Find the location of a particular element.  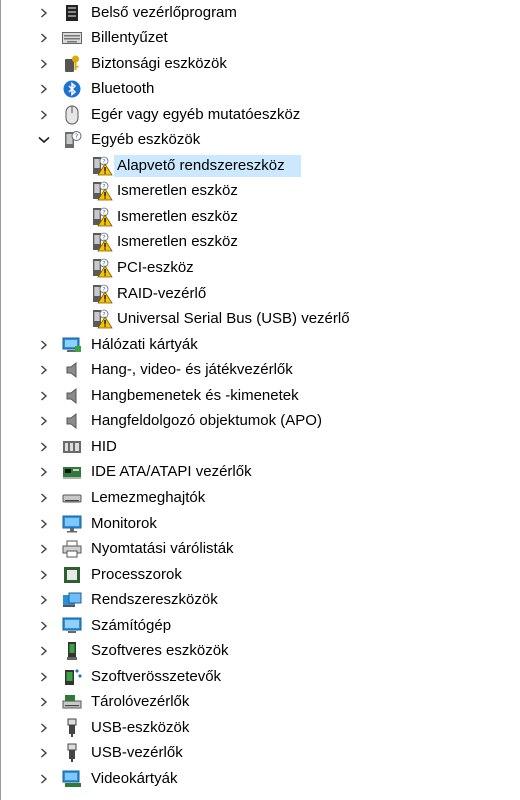

chevron-down-icon is located at coordinates (44, 140).